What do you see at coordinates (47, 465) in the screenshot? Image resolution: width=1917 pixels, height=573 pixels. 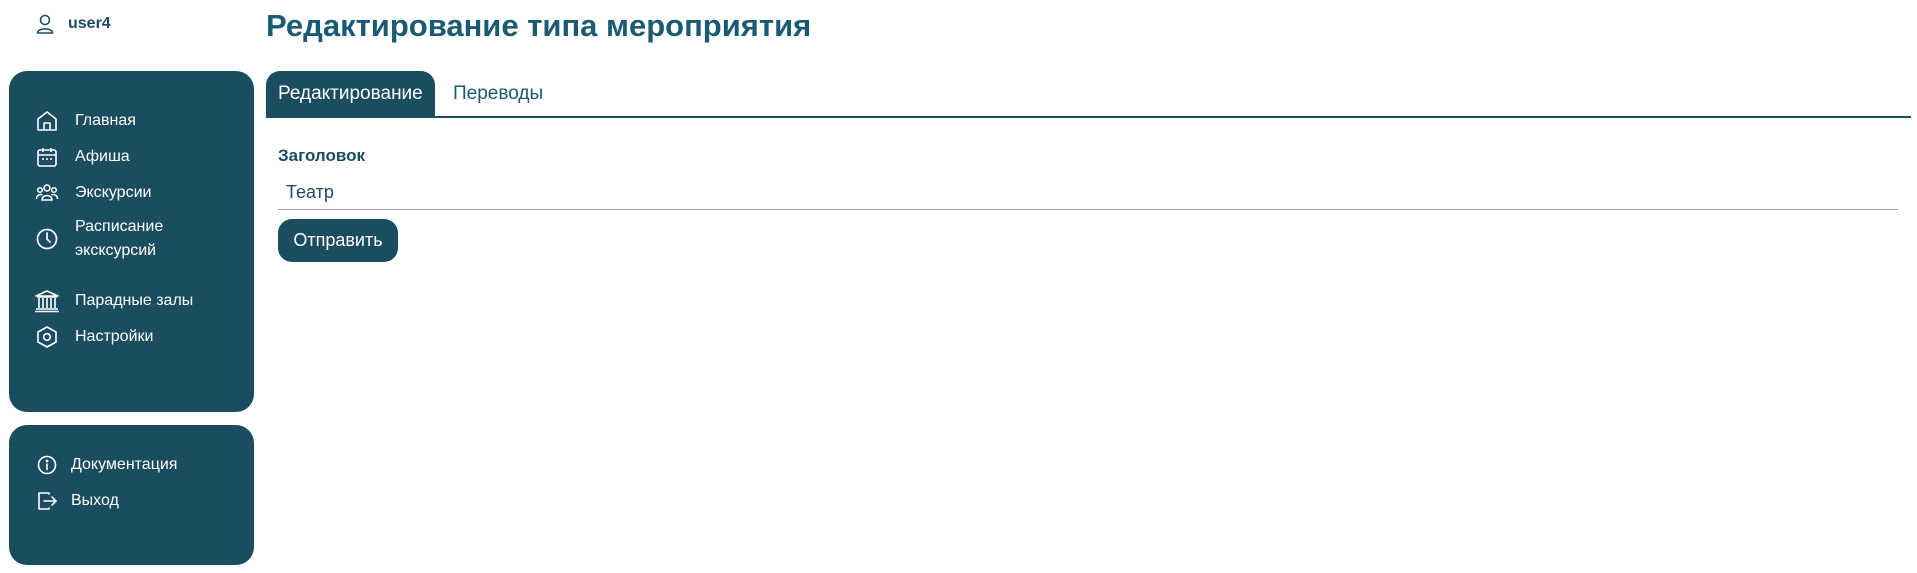 I see `info-icon` at bounding box center [47, 465].